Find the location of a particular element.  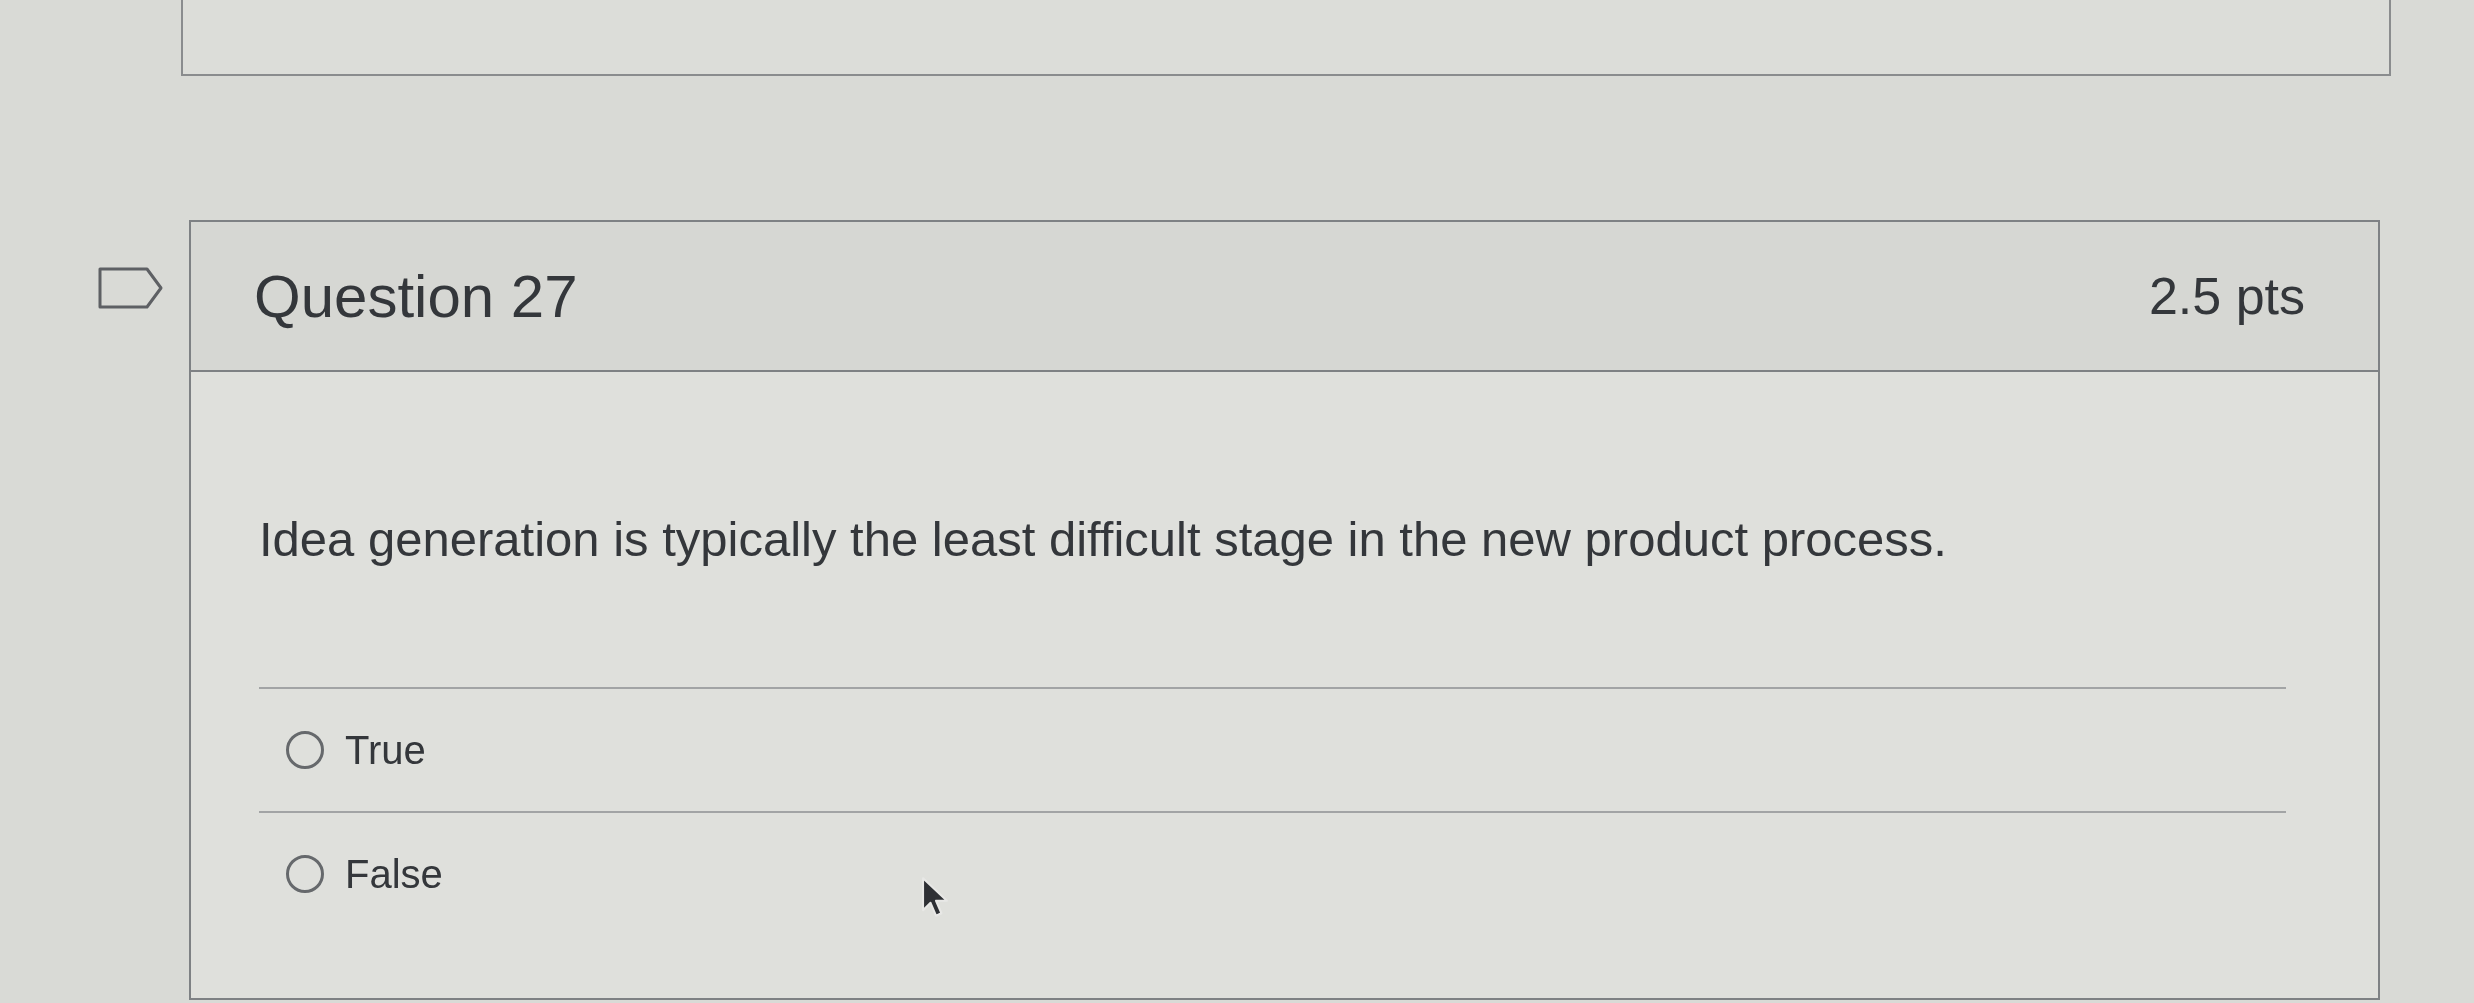

question-text: Idea generation is typically the least difficult stage in the new product process. is located at coordinates (1103, 539).